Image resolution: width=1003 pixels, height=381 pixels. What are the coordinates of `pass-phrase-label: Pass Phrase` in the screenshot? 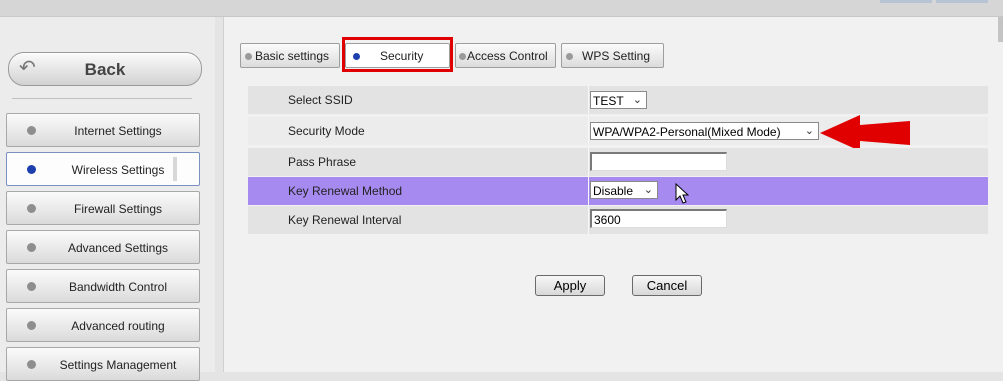 It's located at (322, 162).